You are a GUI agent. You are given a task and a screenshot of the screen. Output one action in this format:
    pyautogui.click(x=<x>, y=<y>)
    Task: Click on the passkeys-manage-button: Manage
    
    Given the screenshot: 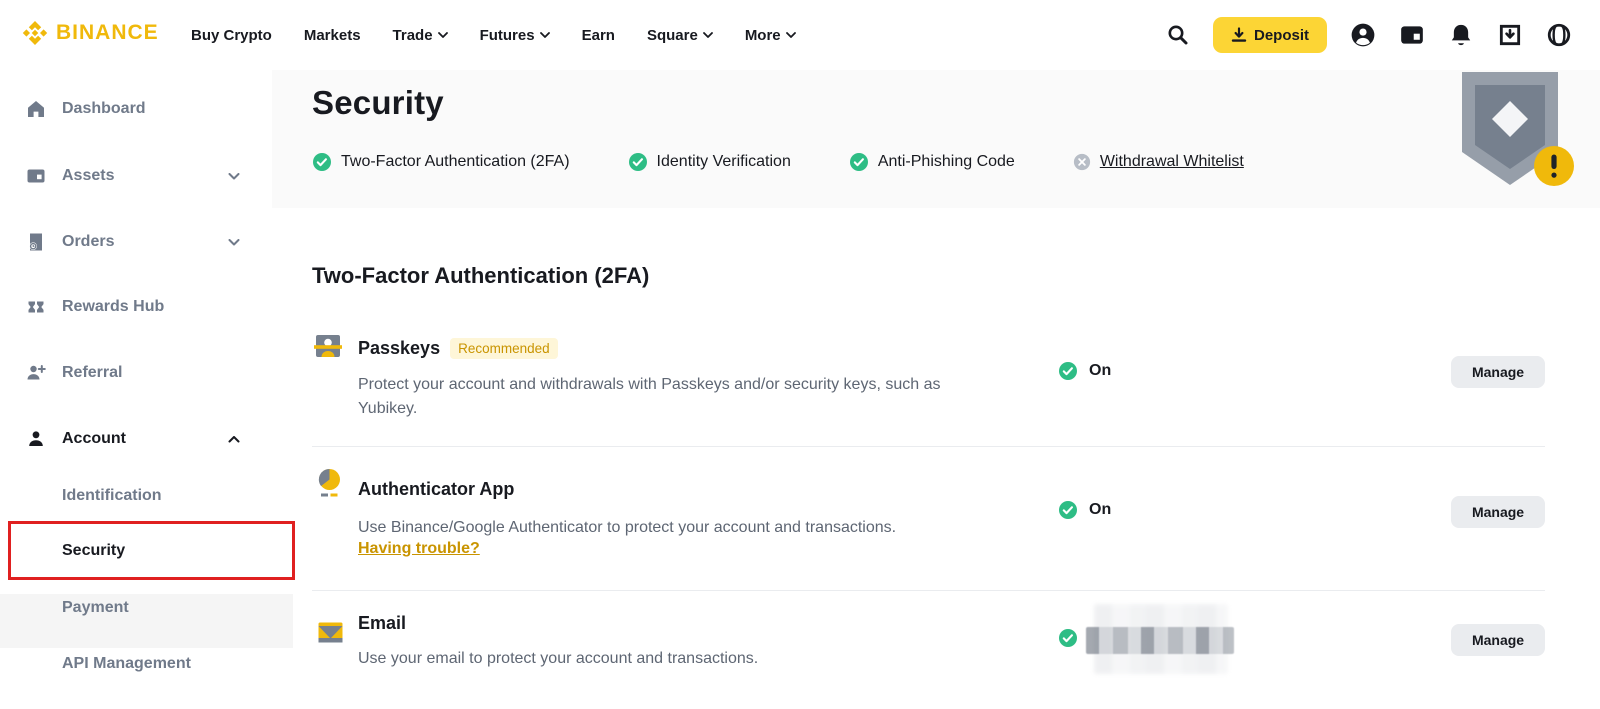 What is the action you would take?
    pyautogui.click(x=1498, y=372)
    